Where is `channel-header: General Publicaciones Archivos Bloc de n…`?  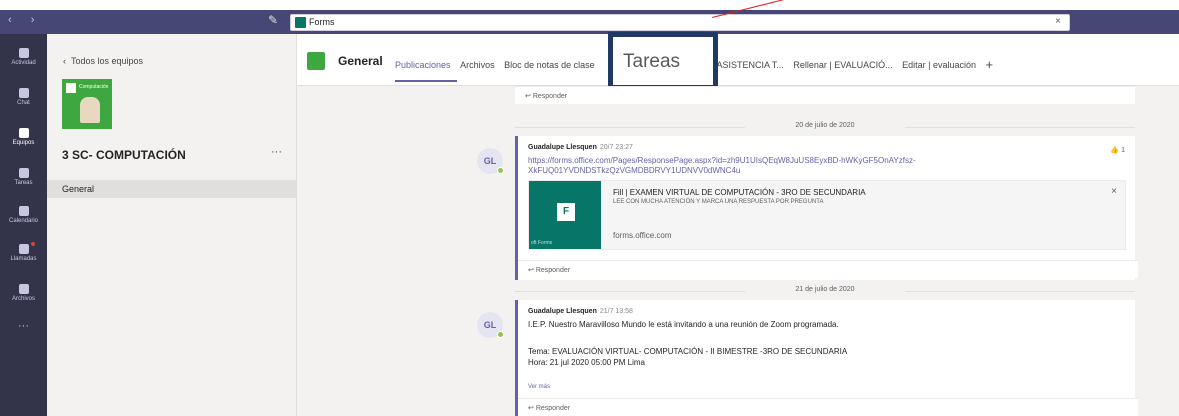 channel-header: General Publicaciones Archivos Bloc de n… is located at coordinates (738, 60).